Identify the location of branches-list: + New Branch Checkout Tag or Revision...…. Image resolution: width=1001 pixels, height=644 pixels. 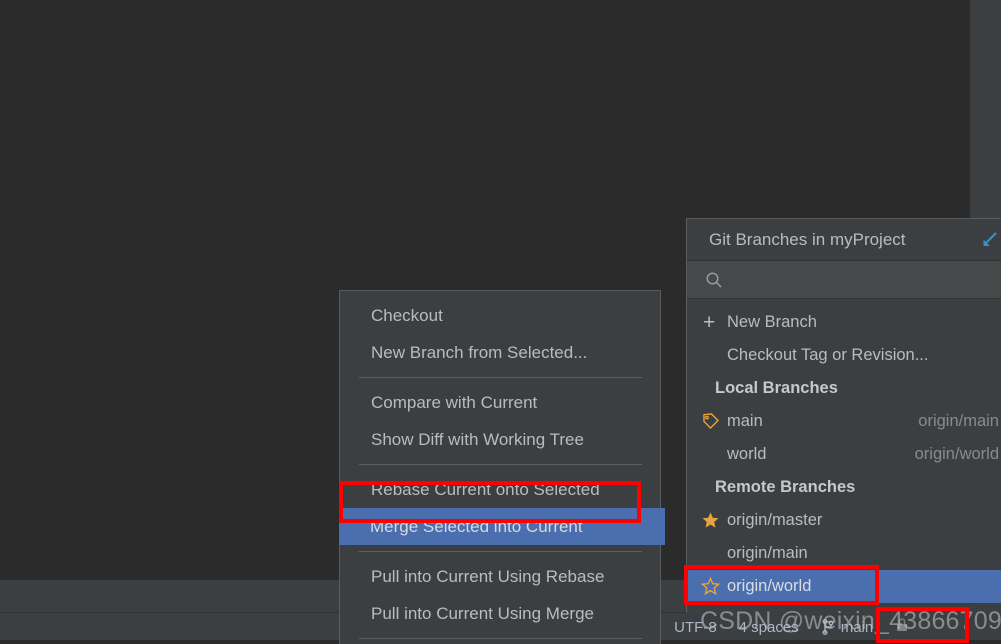
(844, 451).